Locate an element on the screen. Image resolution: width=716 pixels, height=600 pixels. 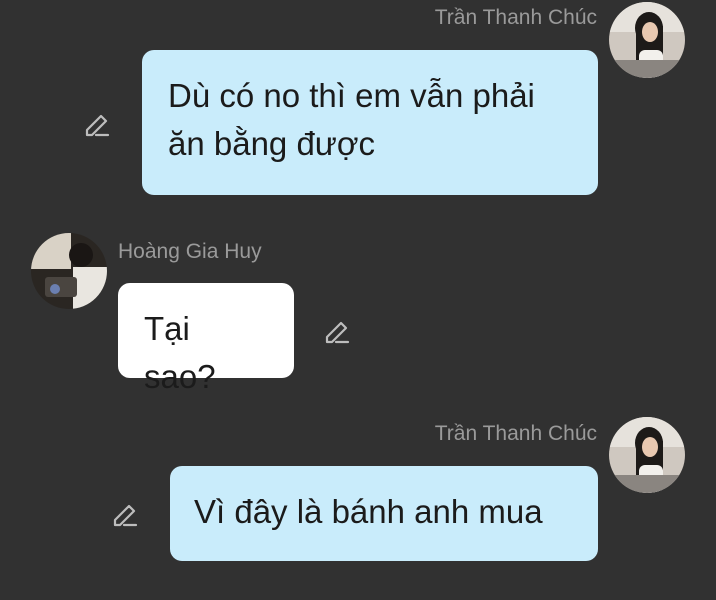
message-text-line: Dù có no thì em vẫn phải is located at coordinates (351, 95).